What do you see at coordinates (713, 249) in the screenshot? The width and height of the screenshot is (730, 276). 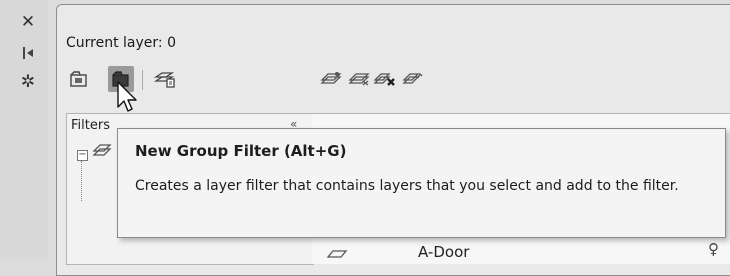 I see `layer-on-toggle-icon: ♀` at bounding box center [713, 249].